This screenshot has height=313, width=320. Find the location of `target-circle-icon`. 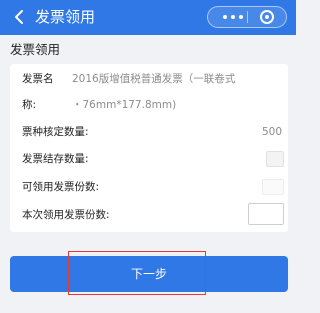

target-circle-icon is located at coordinates (267, 17).